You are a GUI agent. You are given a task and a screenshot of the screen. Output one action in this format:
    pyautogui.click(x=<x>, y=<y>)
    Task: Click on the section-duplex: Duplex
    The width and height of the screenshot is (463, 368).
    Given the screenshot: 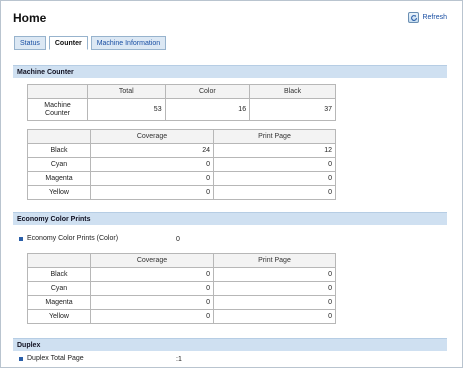 What is the action you would take?
    pyautogui.click(x=230, y=344)
    